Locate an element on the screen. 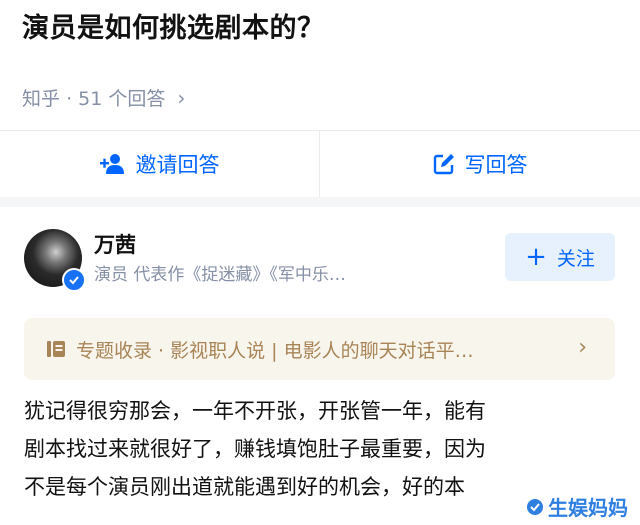 This screenshot has width=640, height=525. answer-count: 51 个回答 is located at coordinates (122, 99).